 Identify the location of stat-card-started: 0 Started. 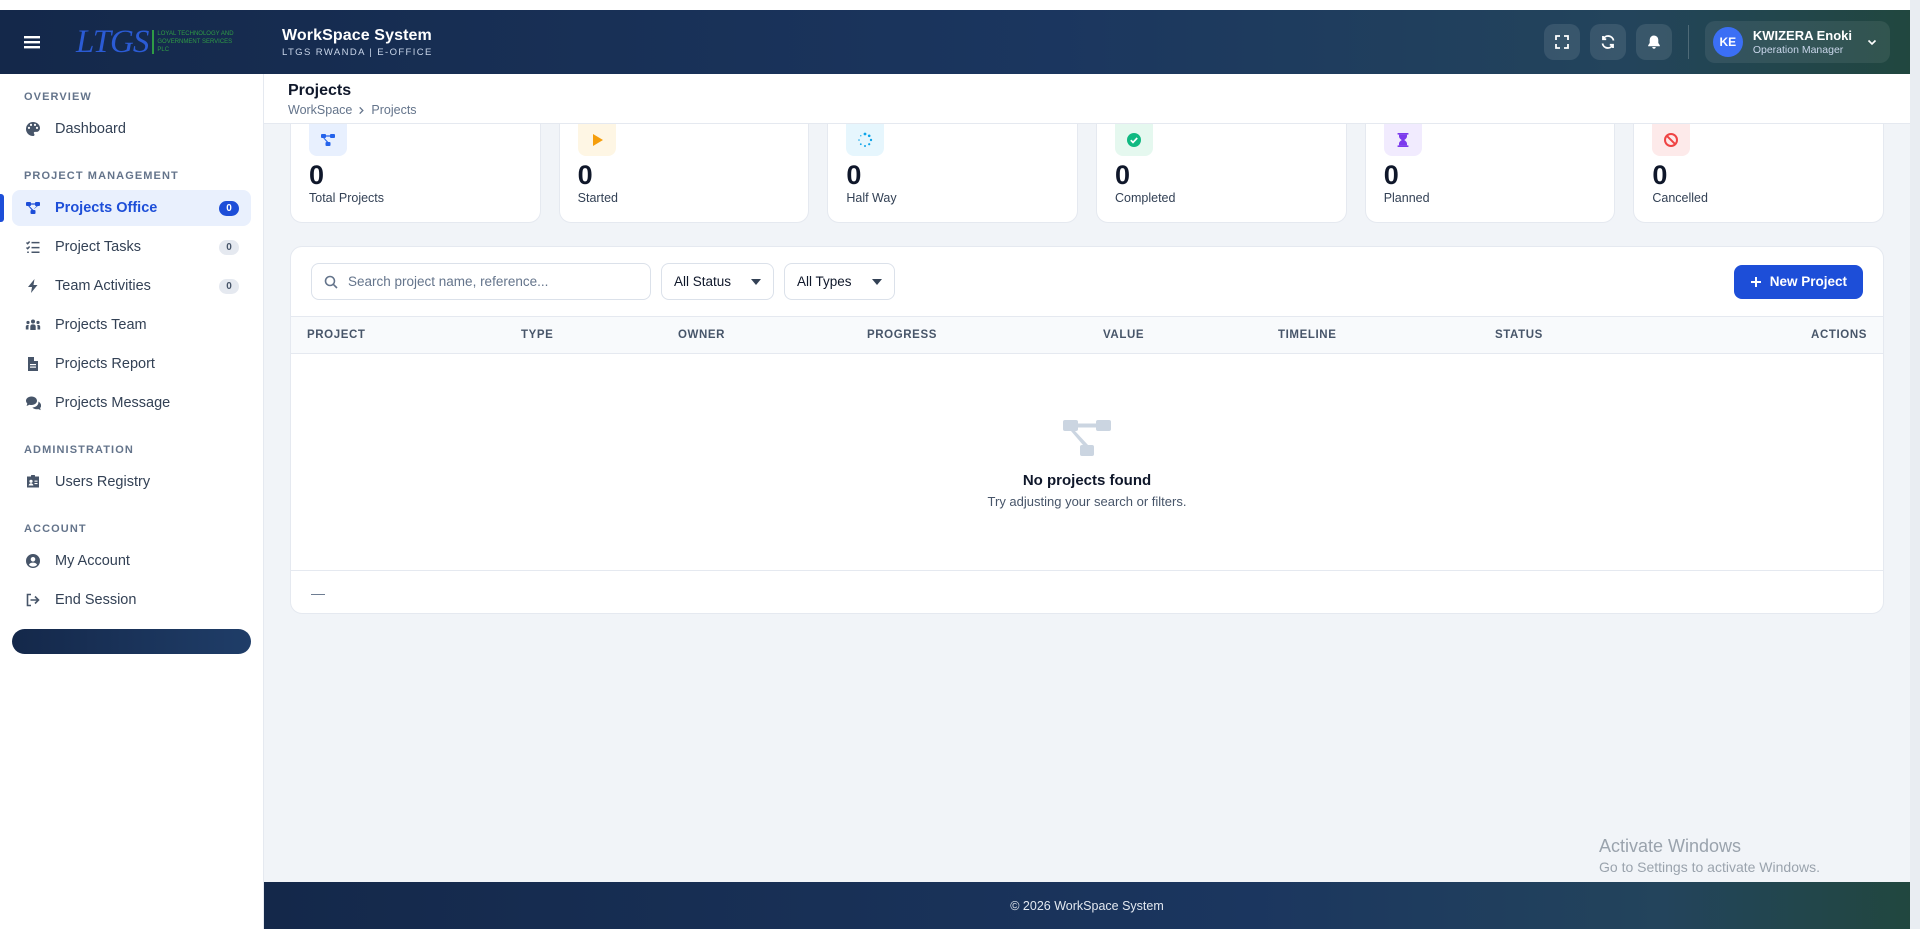
(684, 173).